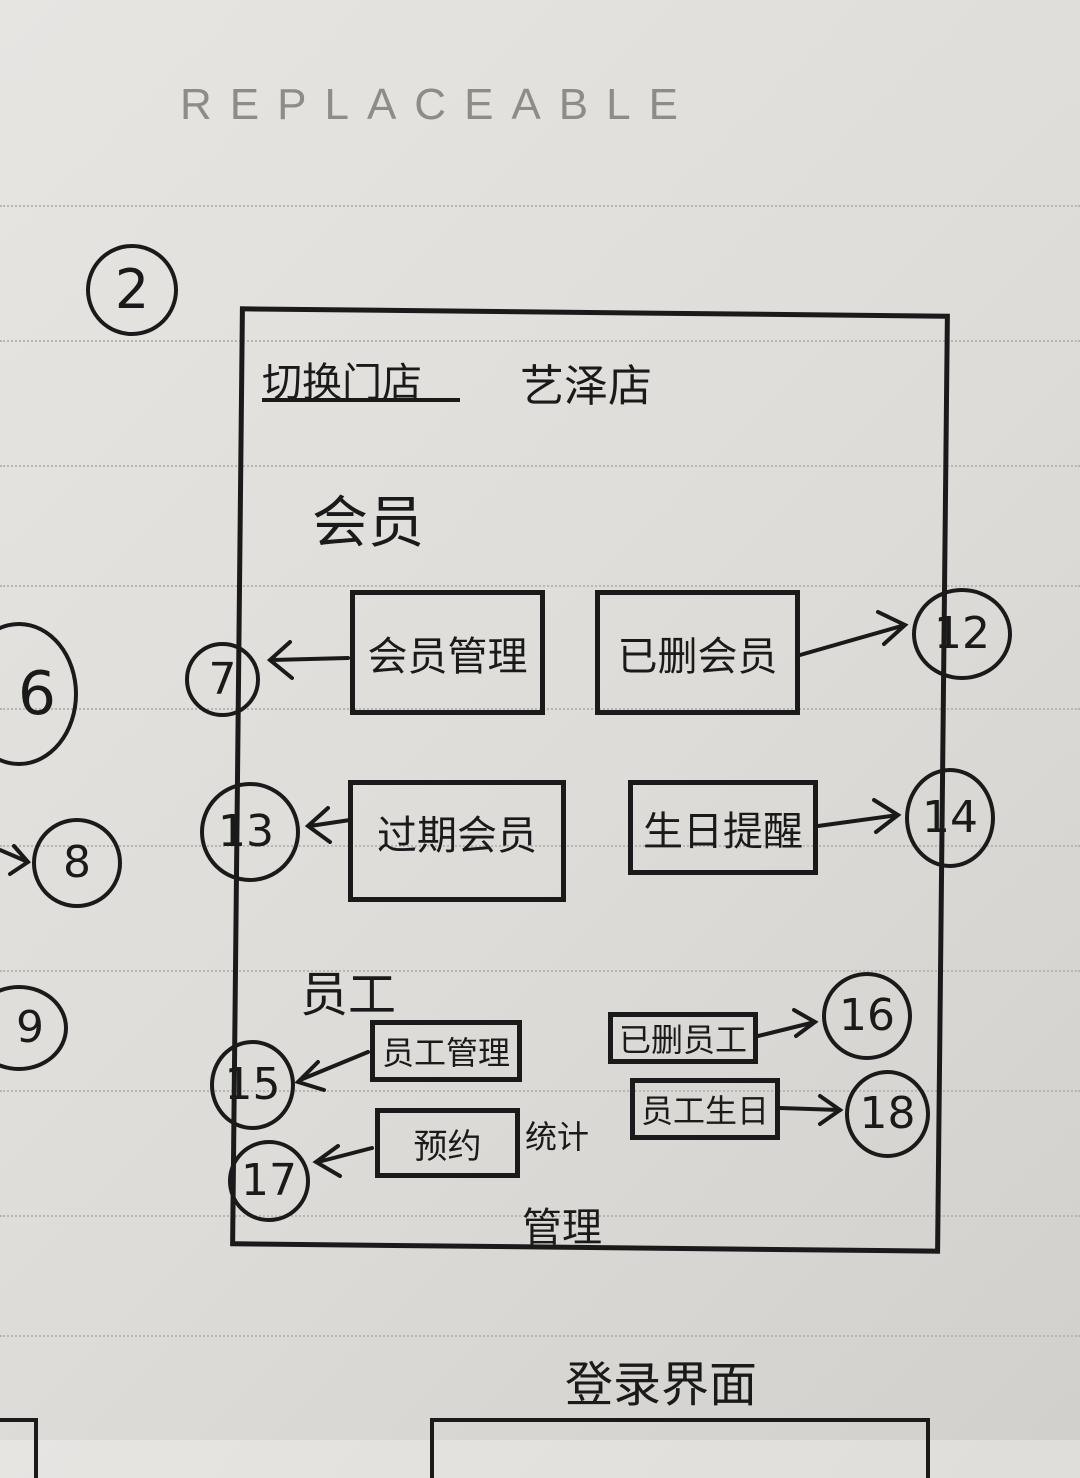 Image resolution: width=1080 pixels, height=1478 pixels. What do you see at coordinates (705, 1109) in the screenshot?
I see `staff-birthday-button: 员工生日` at bounding box center [705, 1109].